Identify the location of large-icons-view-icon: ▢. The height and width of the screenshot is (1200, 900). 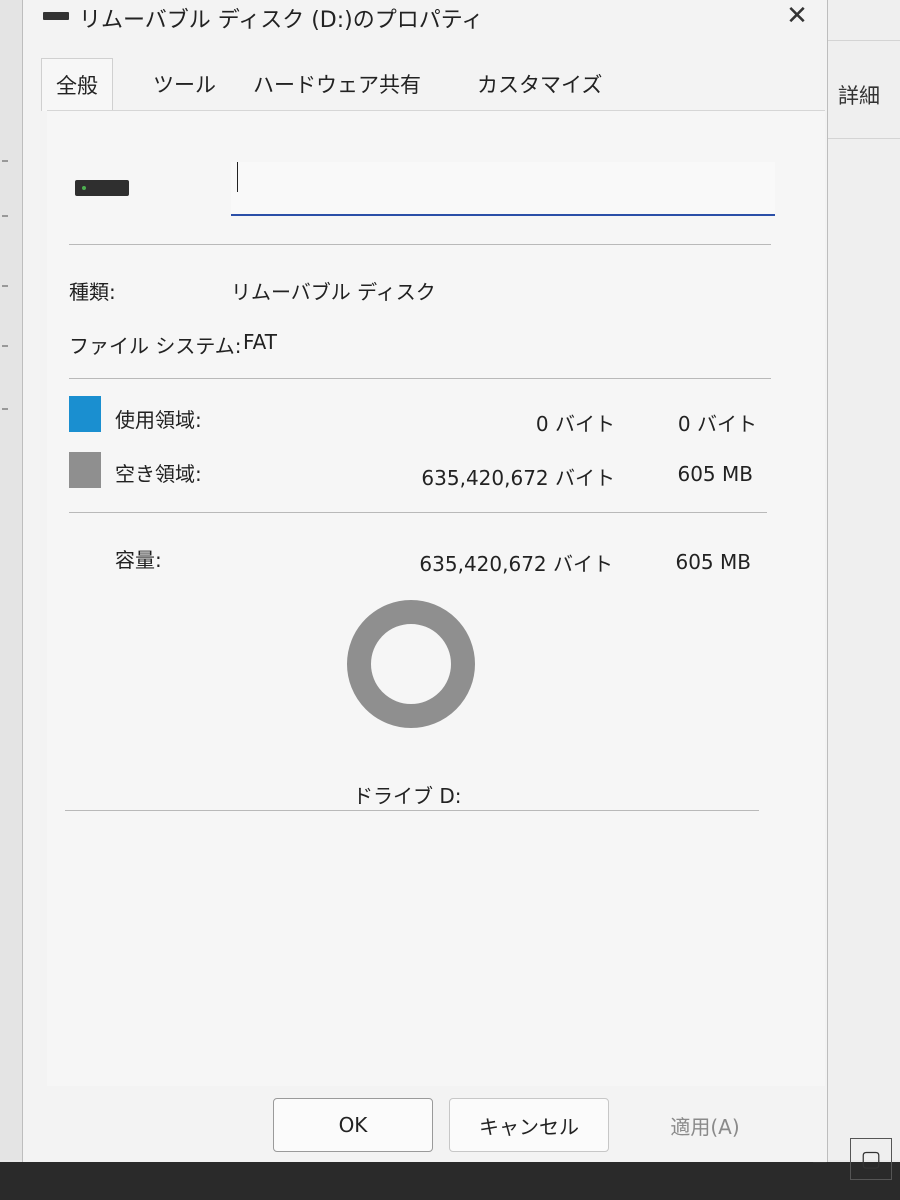
(871, 1159).